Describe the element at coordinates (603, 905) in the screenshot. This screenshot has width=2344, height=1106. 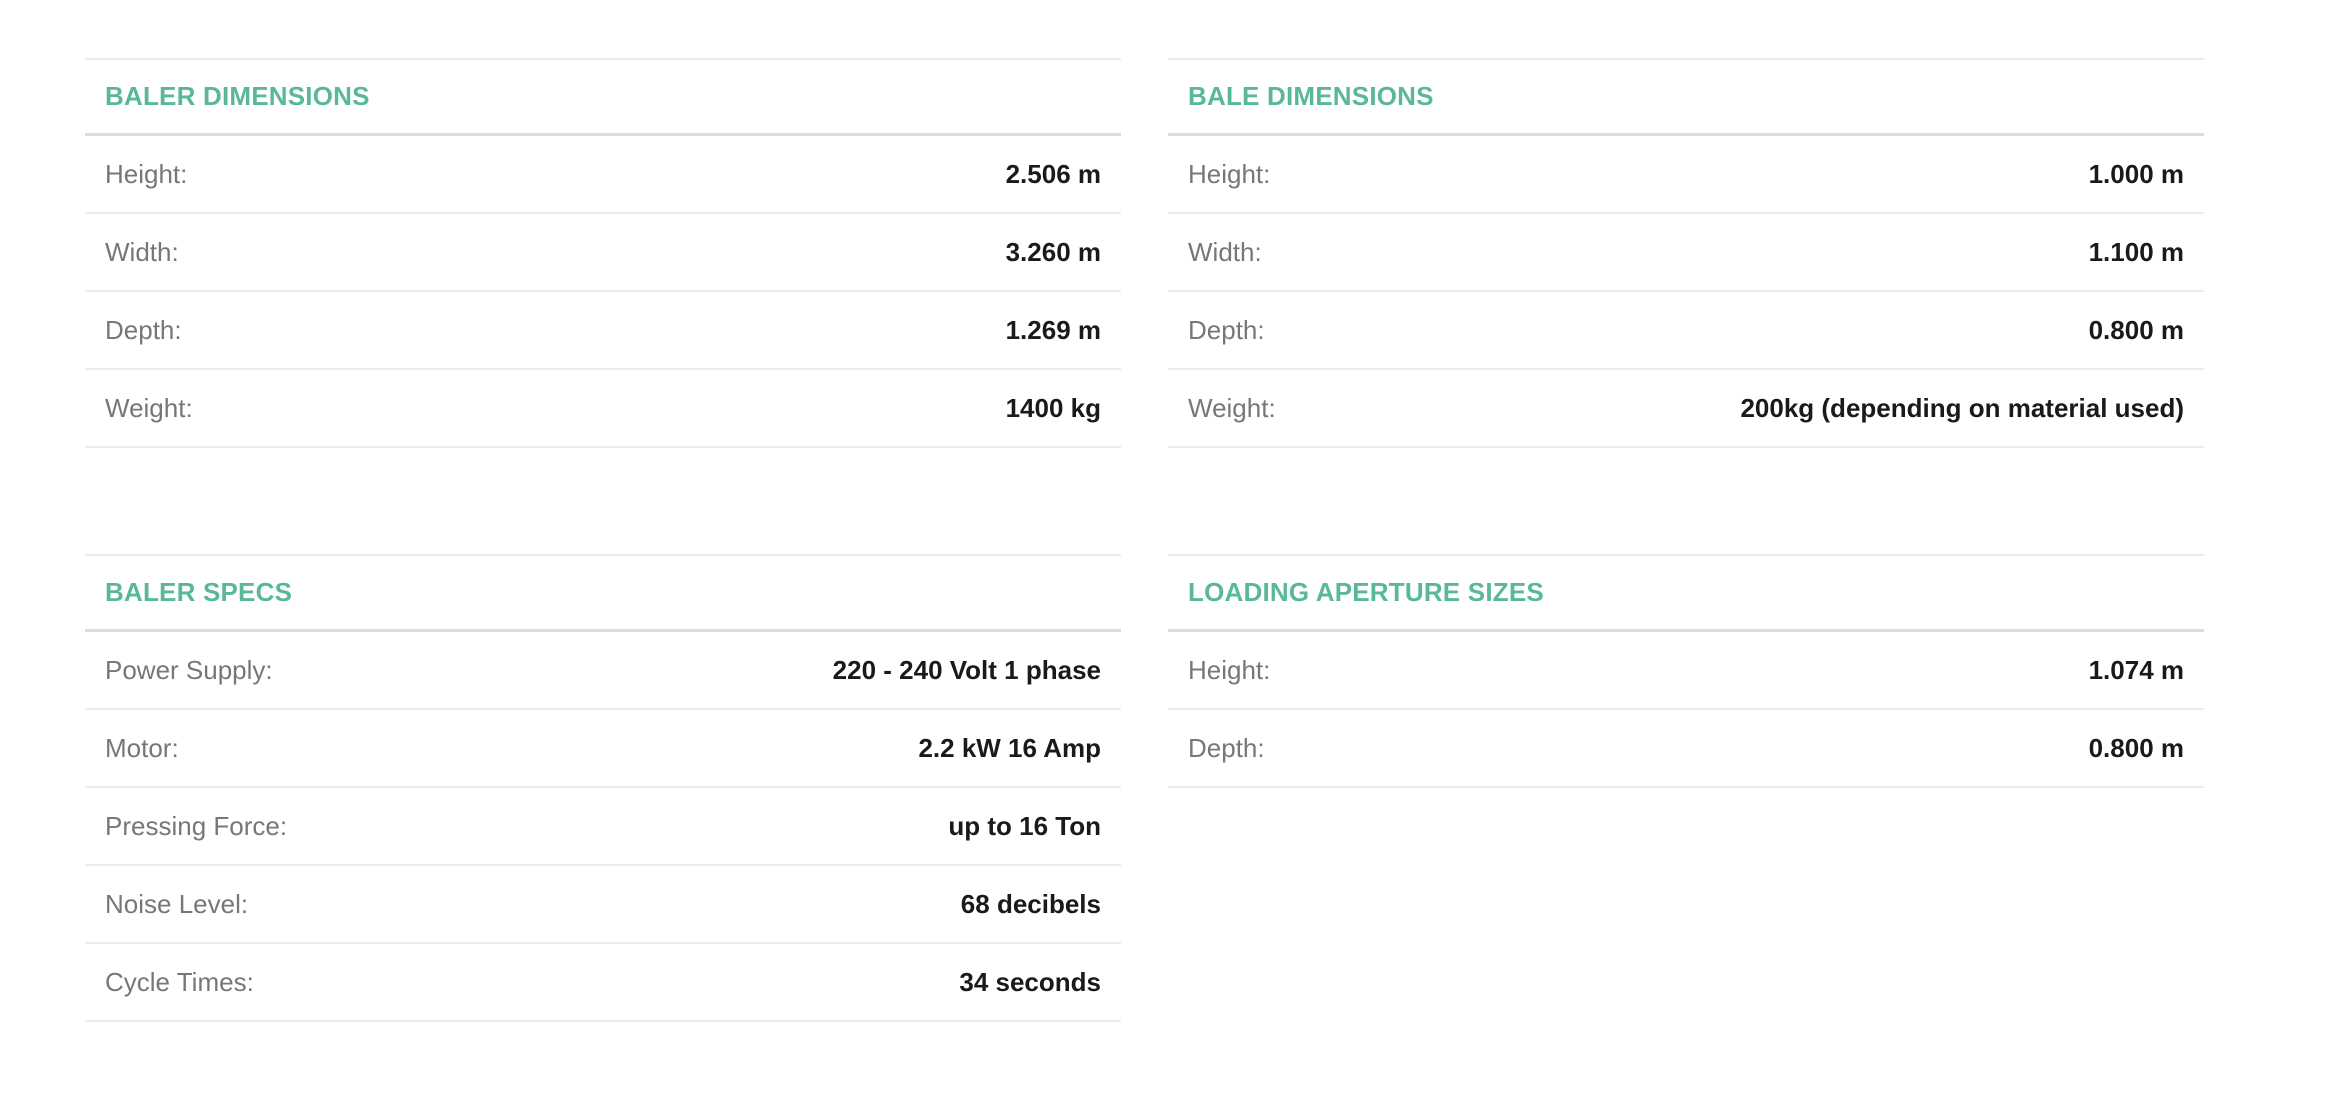
I see `table-row: Noise Level: 68 decibels` at that location.